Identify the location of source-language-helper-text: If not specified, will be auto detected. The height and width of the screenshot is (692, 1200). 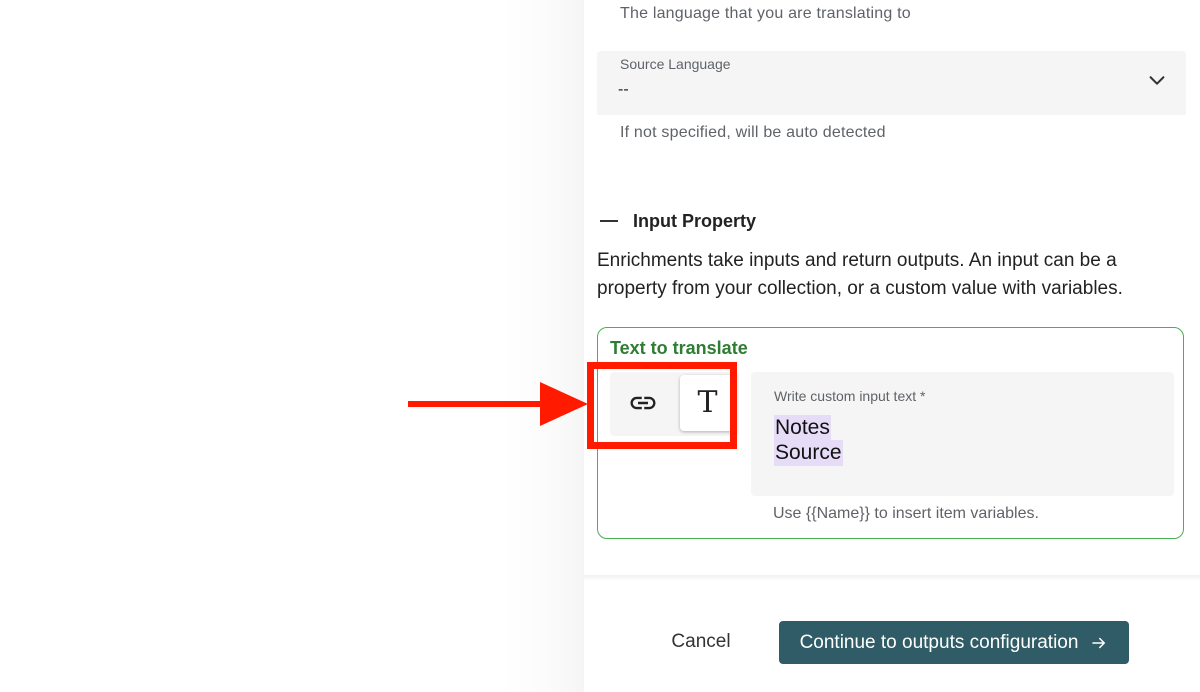
(753, 132).